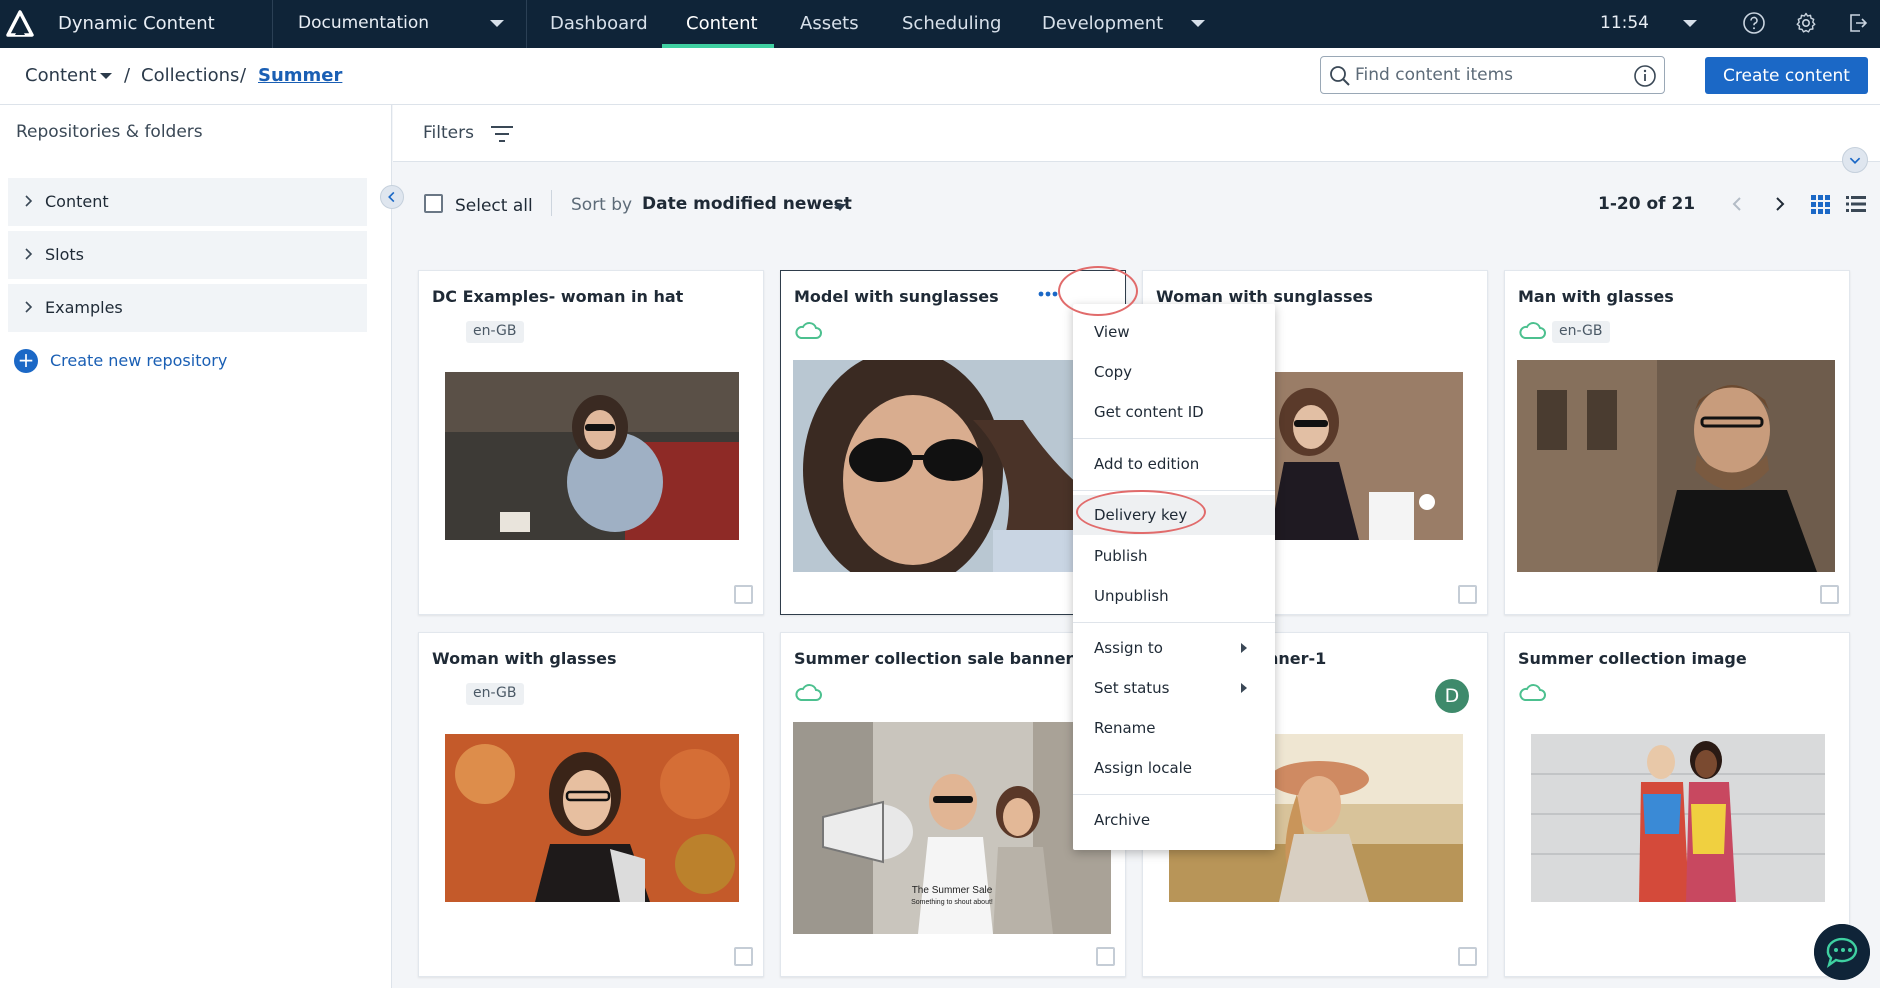 The image size is (1880, 988). What do you see at coordinates (1174, 688) in the screenshot?
I see `menu-item-set-status: Set status` at bounding box center [1174, 688].